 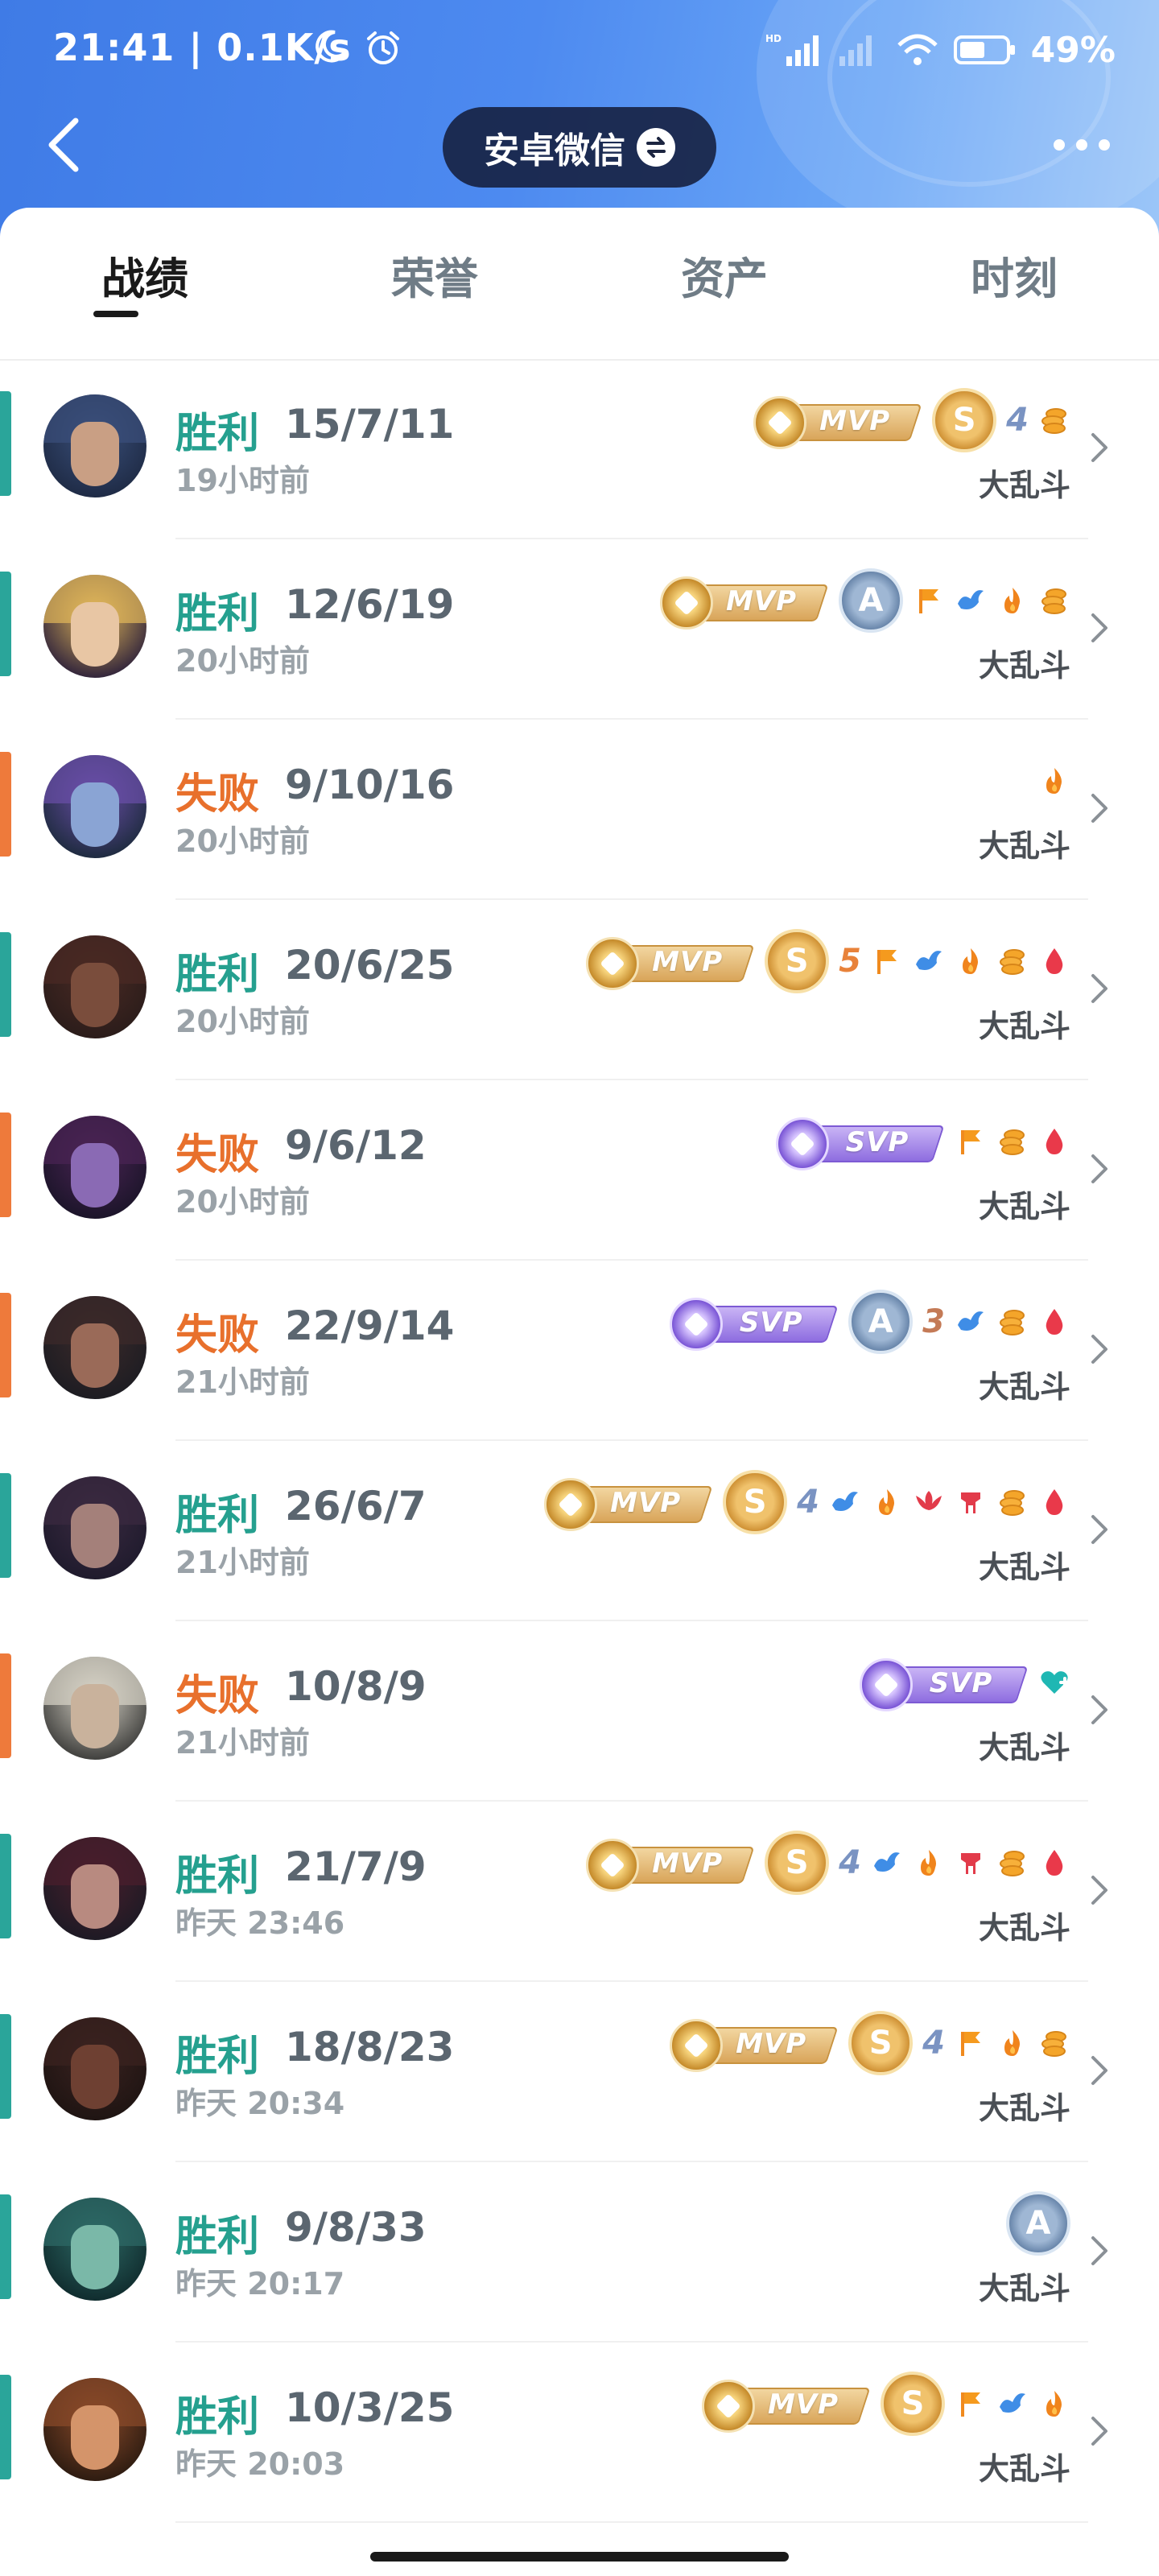 What do you see at coordinates (579, 1892) in the screenshot?
I see `match-row: 胜利 21/7/9 昨天 23:46 MVP S 4 大乱斗` at bounding box center [579, 1892].